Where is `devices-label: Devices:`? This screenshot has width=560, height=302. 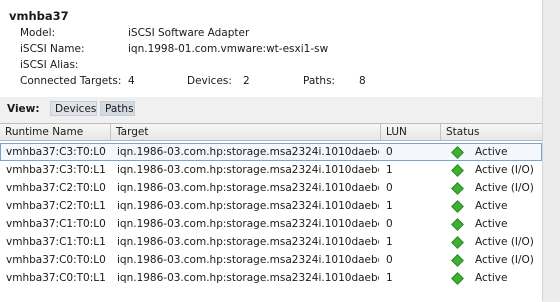 devices-label: Devices: is located at coordinates (209, 81).